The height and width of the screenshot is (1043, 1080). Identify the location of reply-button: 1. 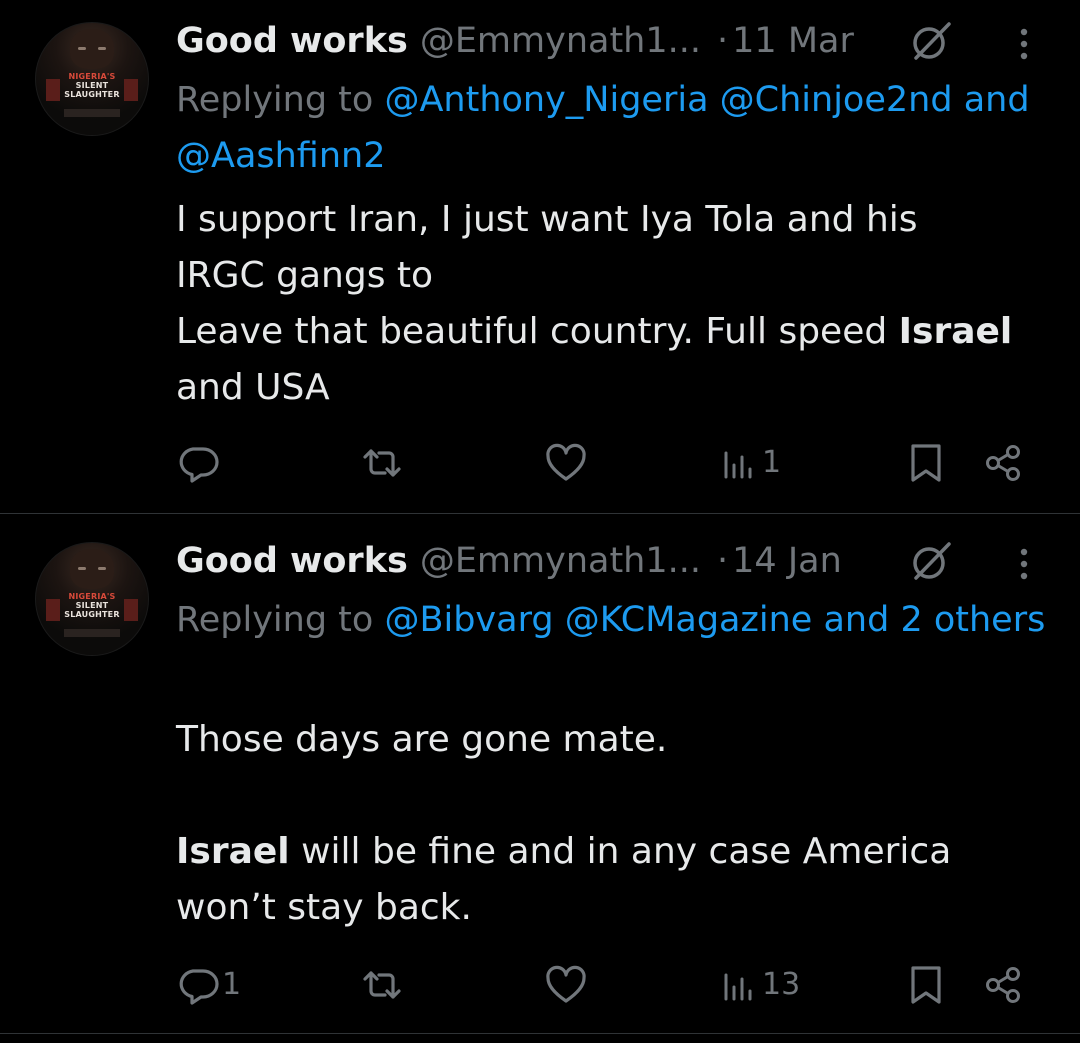
(208, 985).